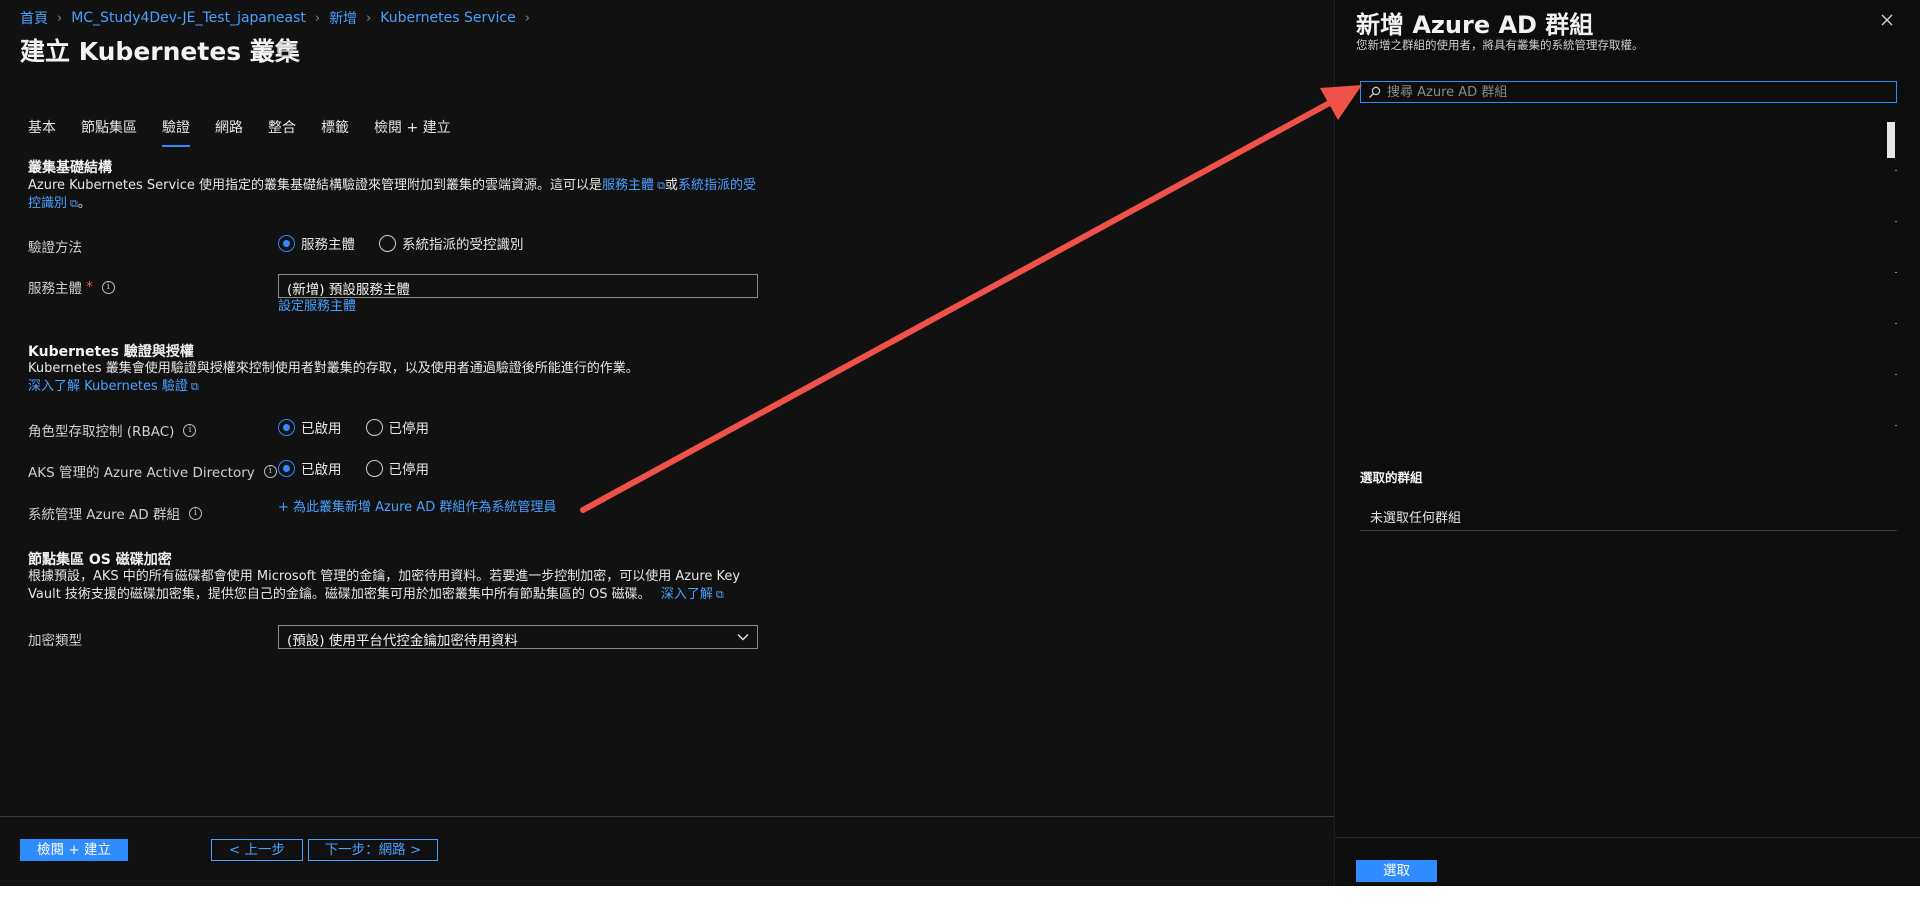 This screenshot has height=903, width=1920. Describe the element at coordinates (108, 386) in the screenshot. I see `k8s-auth-learn-more-link: 深入了解 Kubernetes 驗證` at that location.